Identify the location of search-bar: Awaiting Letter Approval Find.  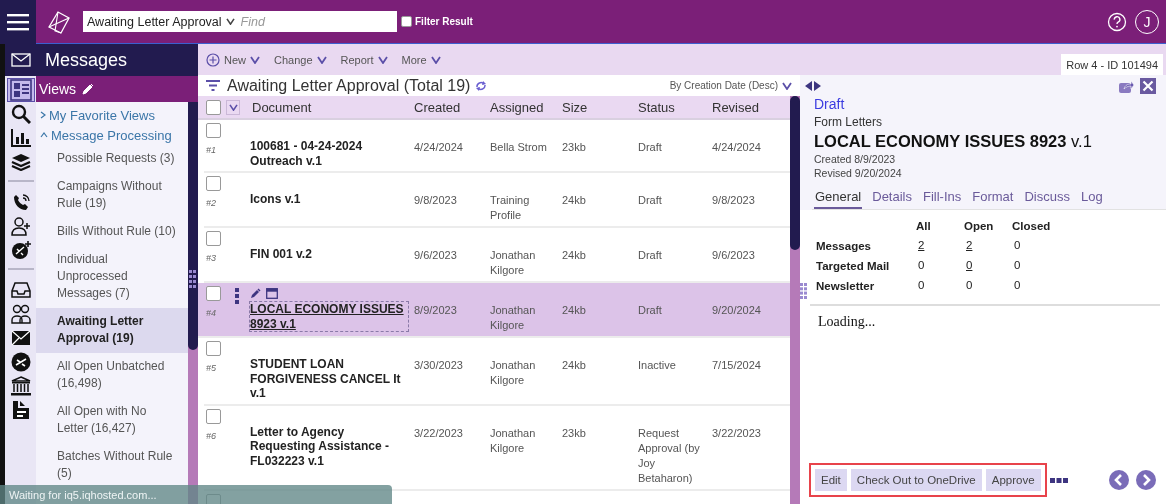
(240, 21).